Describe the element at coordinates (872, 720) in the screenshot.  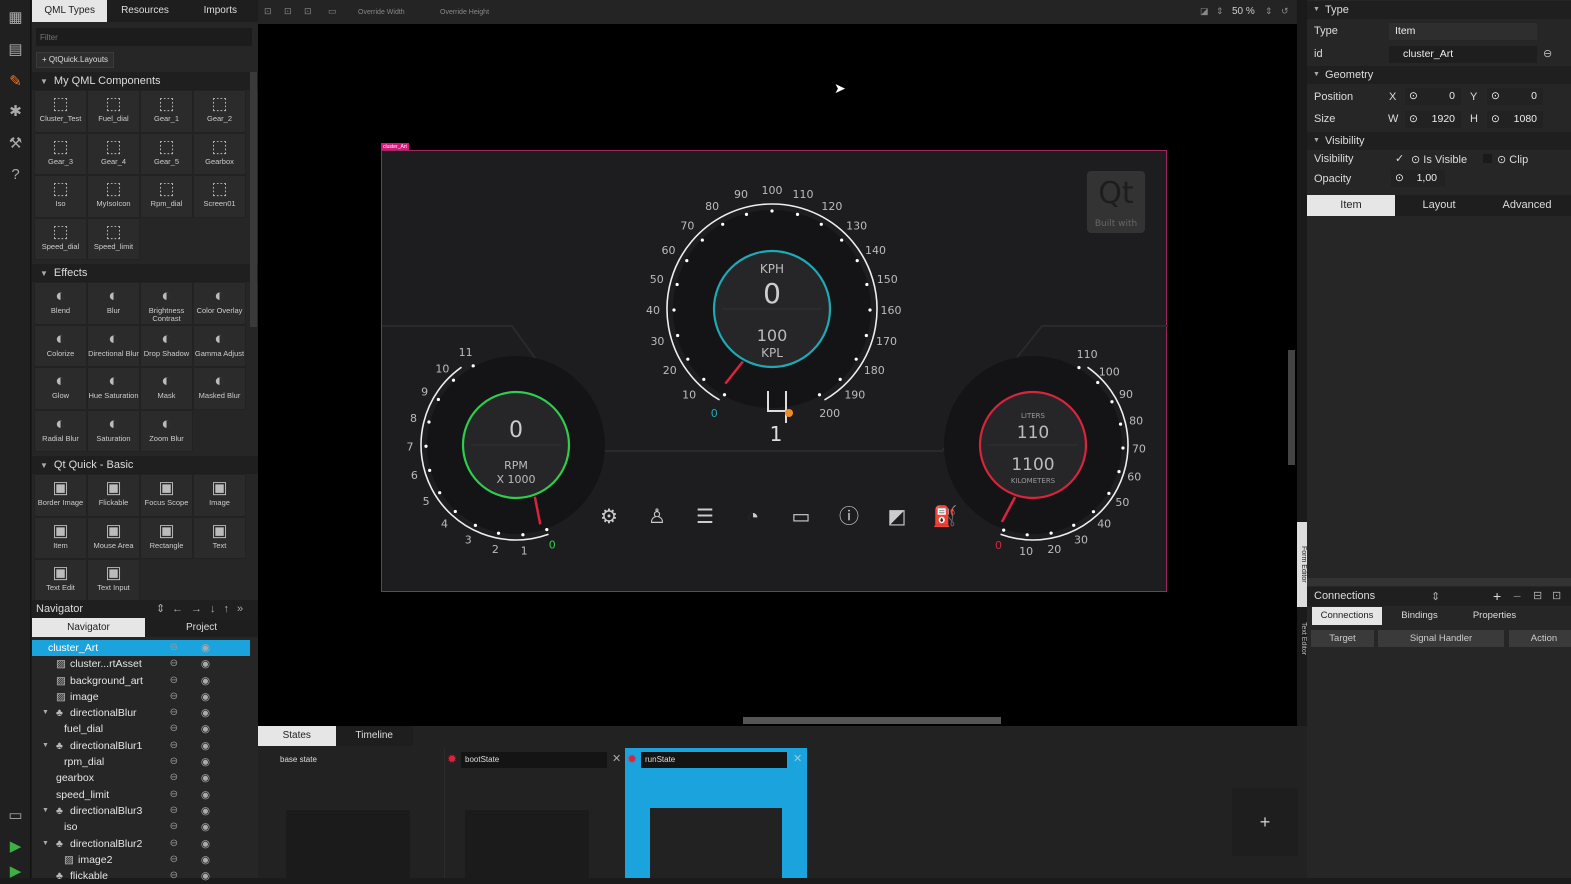
I see `canvas-horizontal-scrollbar` at that location.